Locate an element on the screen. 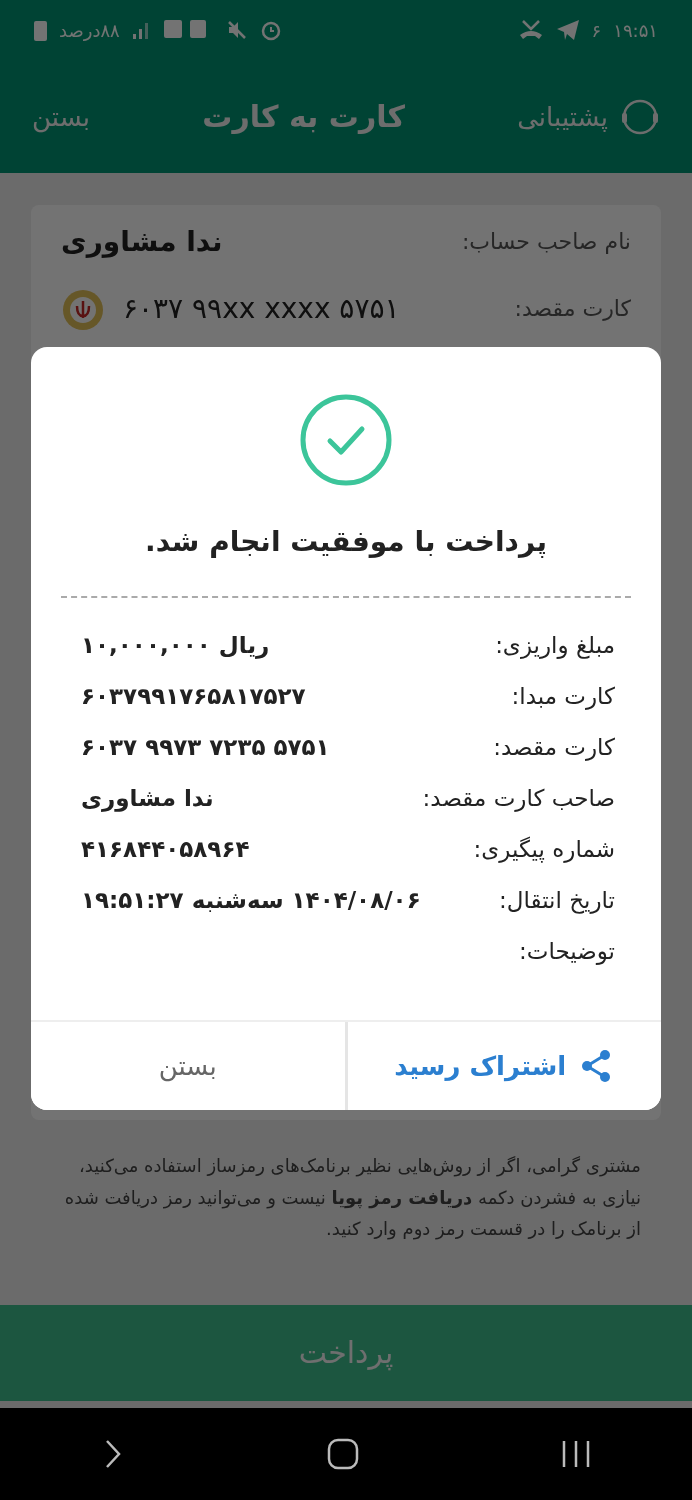 The image size is (692, 1500). success-check-icon is located at coordinates (346, 440).